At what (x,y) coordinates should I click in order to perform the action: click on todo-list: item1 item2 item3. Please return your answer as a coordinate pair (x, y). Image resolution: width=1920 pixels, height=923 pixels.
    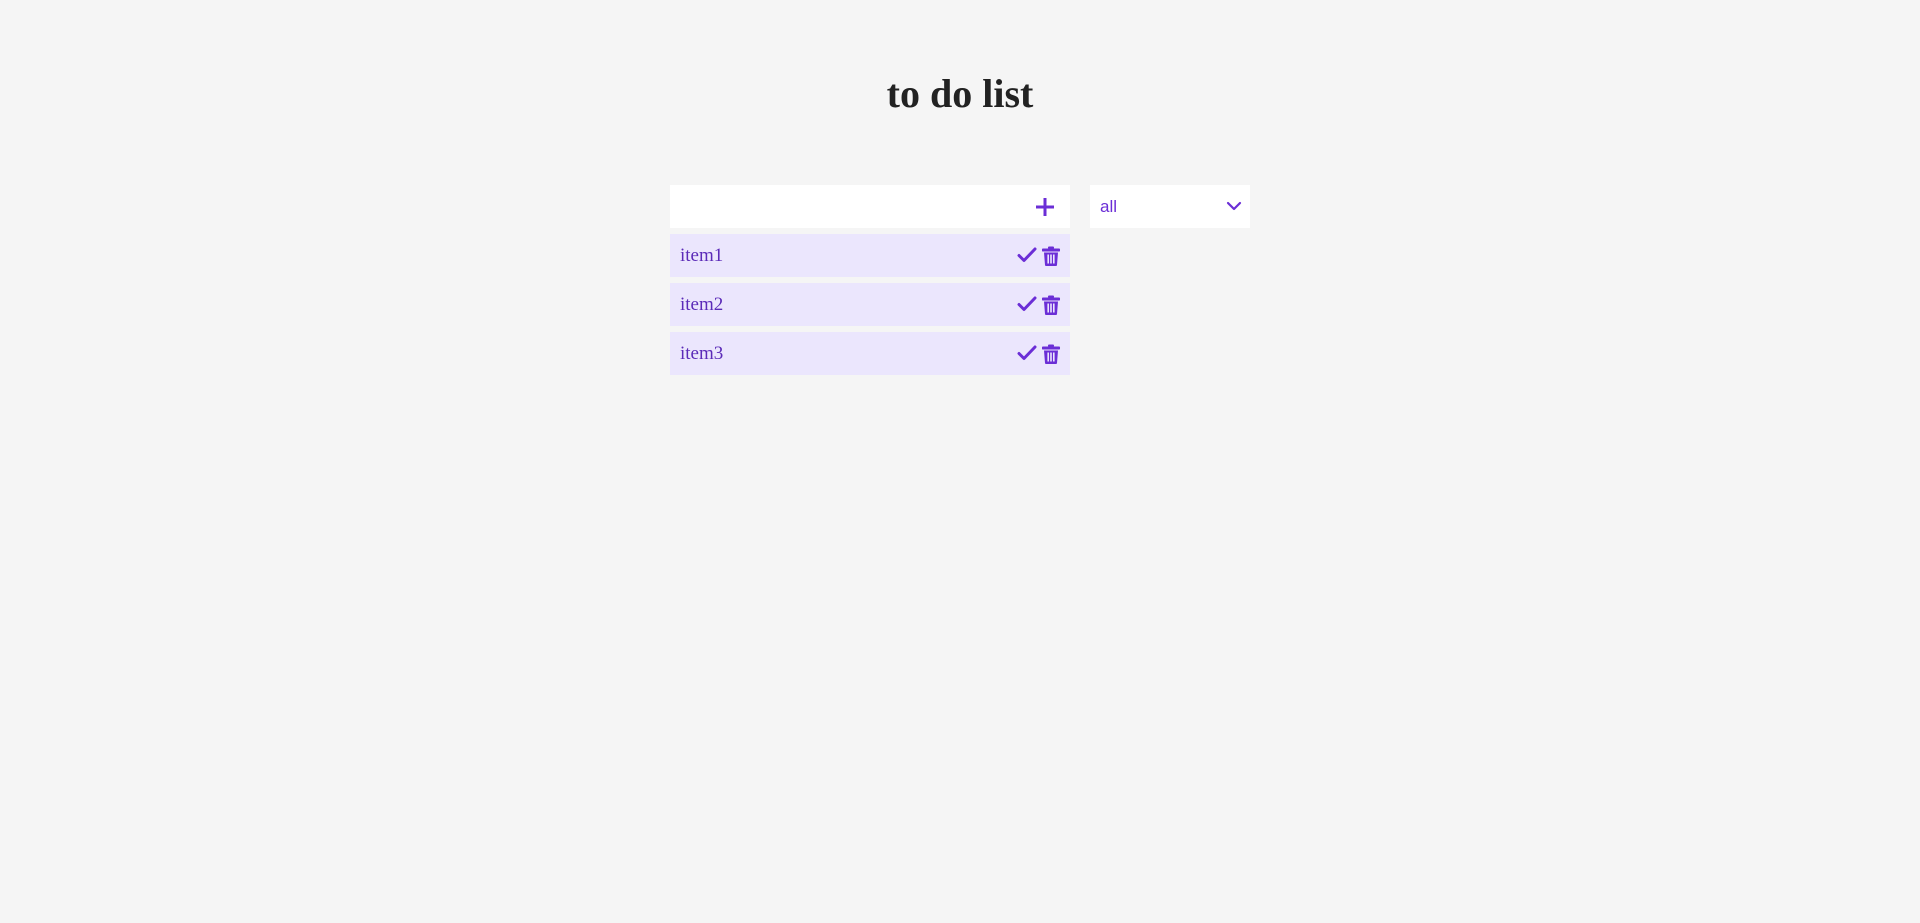
    Looking at the image, I should click on (870, 307).